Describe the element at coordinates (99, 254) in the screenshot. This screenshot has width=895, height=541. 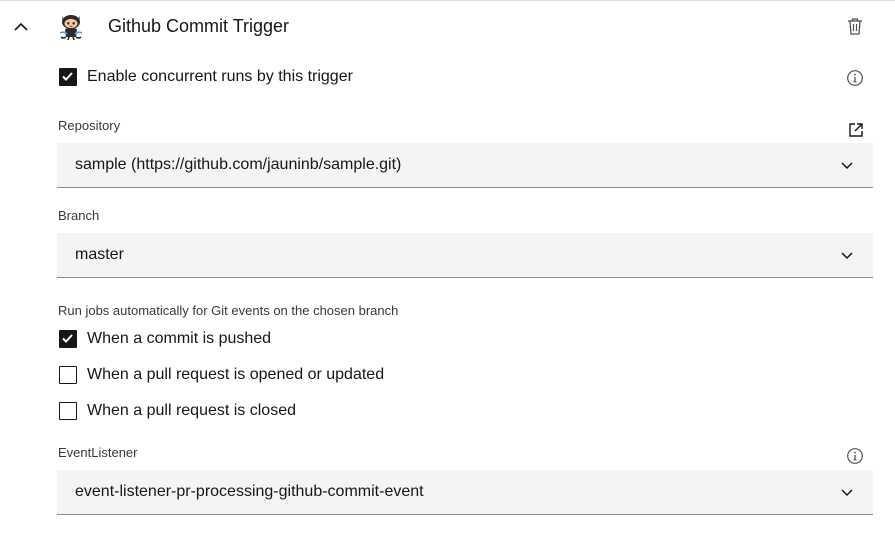
I see `branch-value: master` at that location.